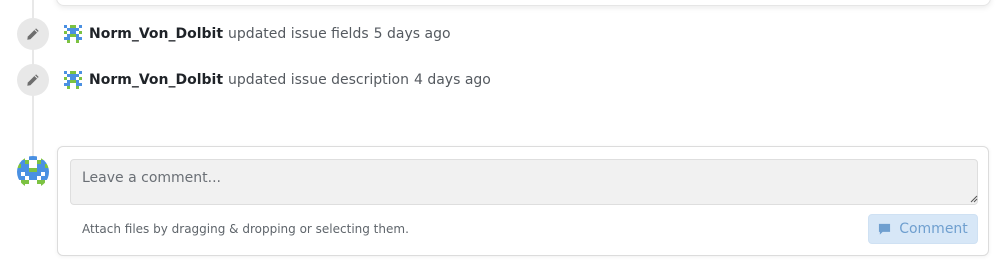  I want to click on event-action: updated issue description, so click(318, 80).